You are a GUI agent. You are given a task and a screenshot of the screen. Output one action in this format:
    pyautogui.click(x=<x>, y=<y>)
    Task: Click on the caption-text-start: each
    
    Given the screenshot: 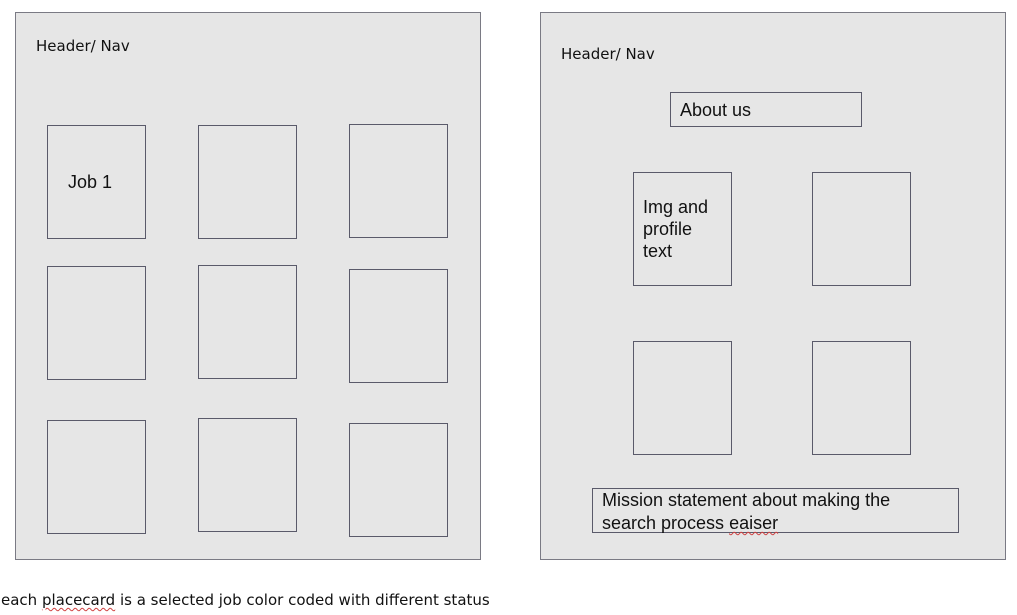 What is the action you would take?
    pyautogui.click(x=21, y=600)
    